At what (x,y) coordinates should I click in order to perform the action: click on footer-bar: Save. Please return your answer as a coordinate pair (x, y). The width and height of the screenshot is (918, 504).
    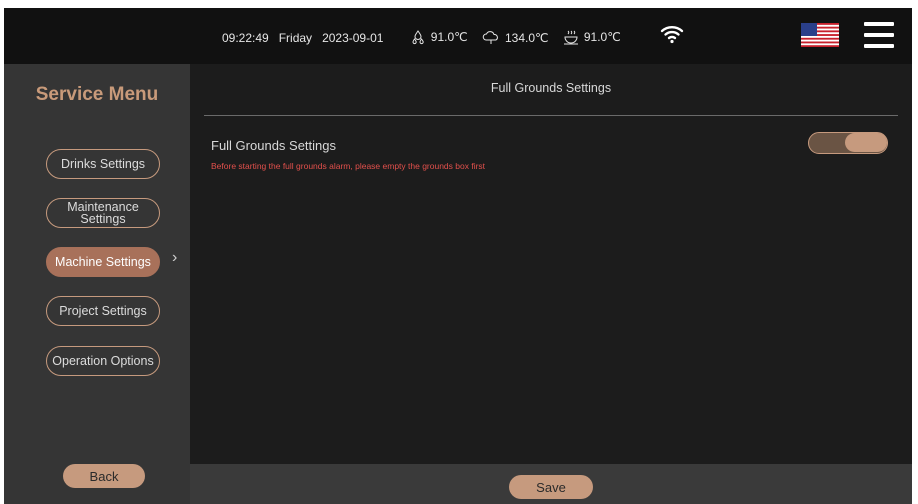
    Looking at the image, I should click on (551, 484).